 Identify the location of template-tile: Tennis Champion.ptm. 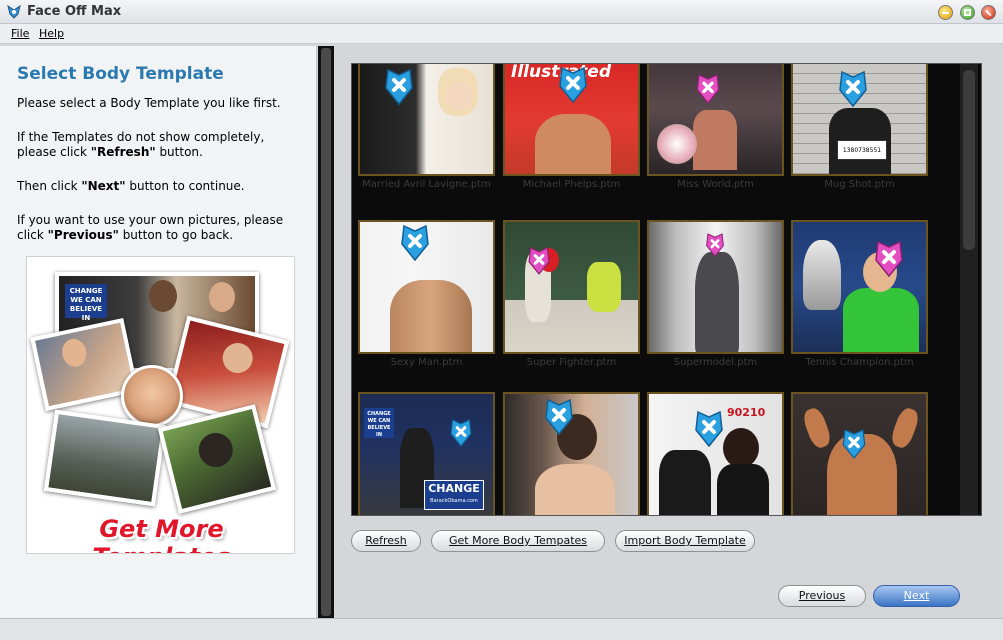
(859, 302).